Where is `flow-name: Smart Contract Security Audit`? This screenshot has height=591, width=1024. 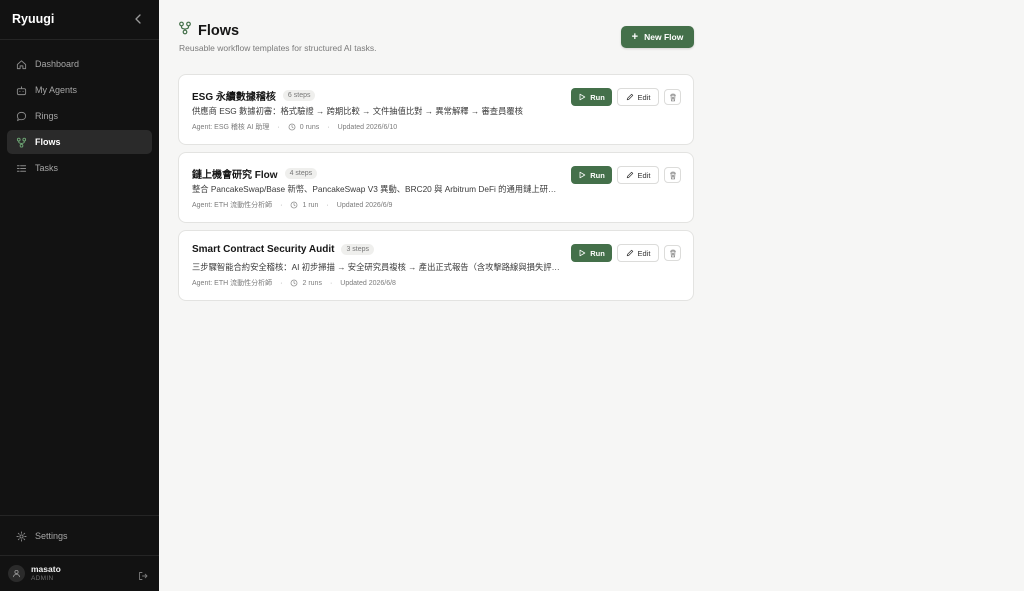
flow-name: Smart Contract Security Audit is located at coordinates (263, 249).